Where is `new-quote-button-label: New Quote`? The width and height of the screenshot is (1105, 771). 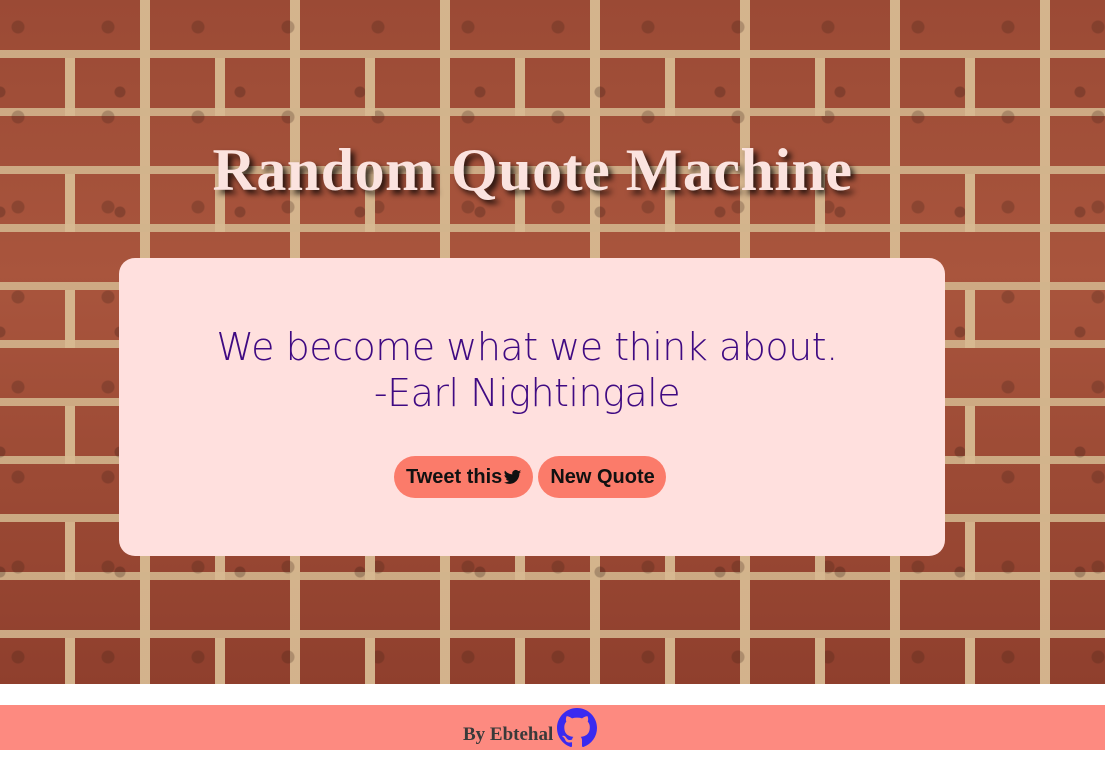 new-quote-button-label: New Quote is located at coordinates (602, 476).